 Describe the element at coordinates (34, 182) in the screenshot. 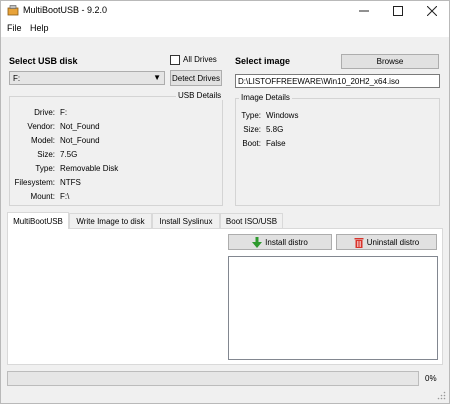

I see `usb-key: Filesystem:` at that location.